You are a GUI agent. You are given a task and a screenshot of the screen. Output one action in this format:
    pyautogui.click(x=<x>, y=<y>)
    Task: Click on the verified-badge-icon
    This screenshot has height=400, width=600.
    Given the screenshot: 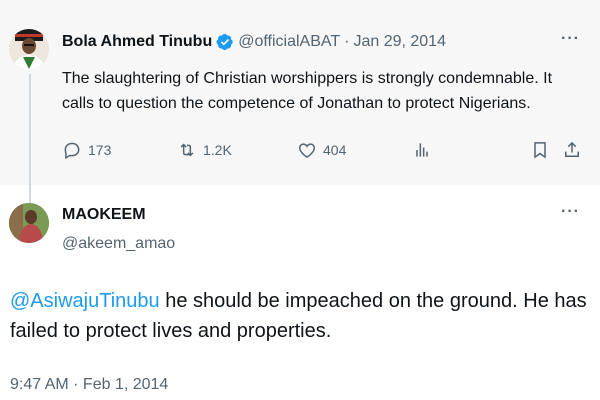 What is the action you would take?
    pyautogui.click(x=224, y=42)
    